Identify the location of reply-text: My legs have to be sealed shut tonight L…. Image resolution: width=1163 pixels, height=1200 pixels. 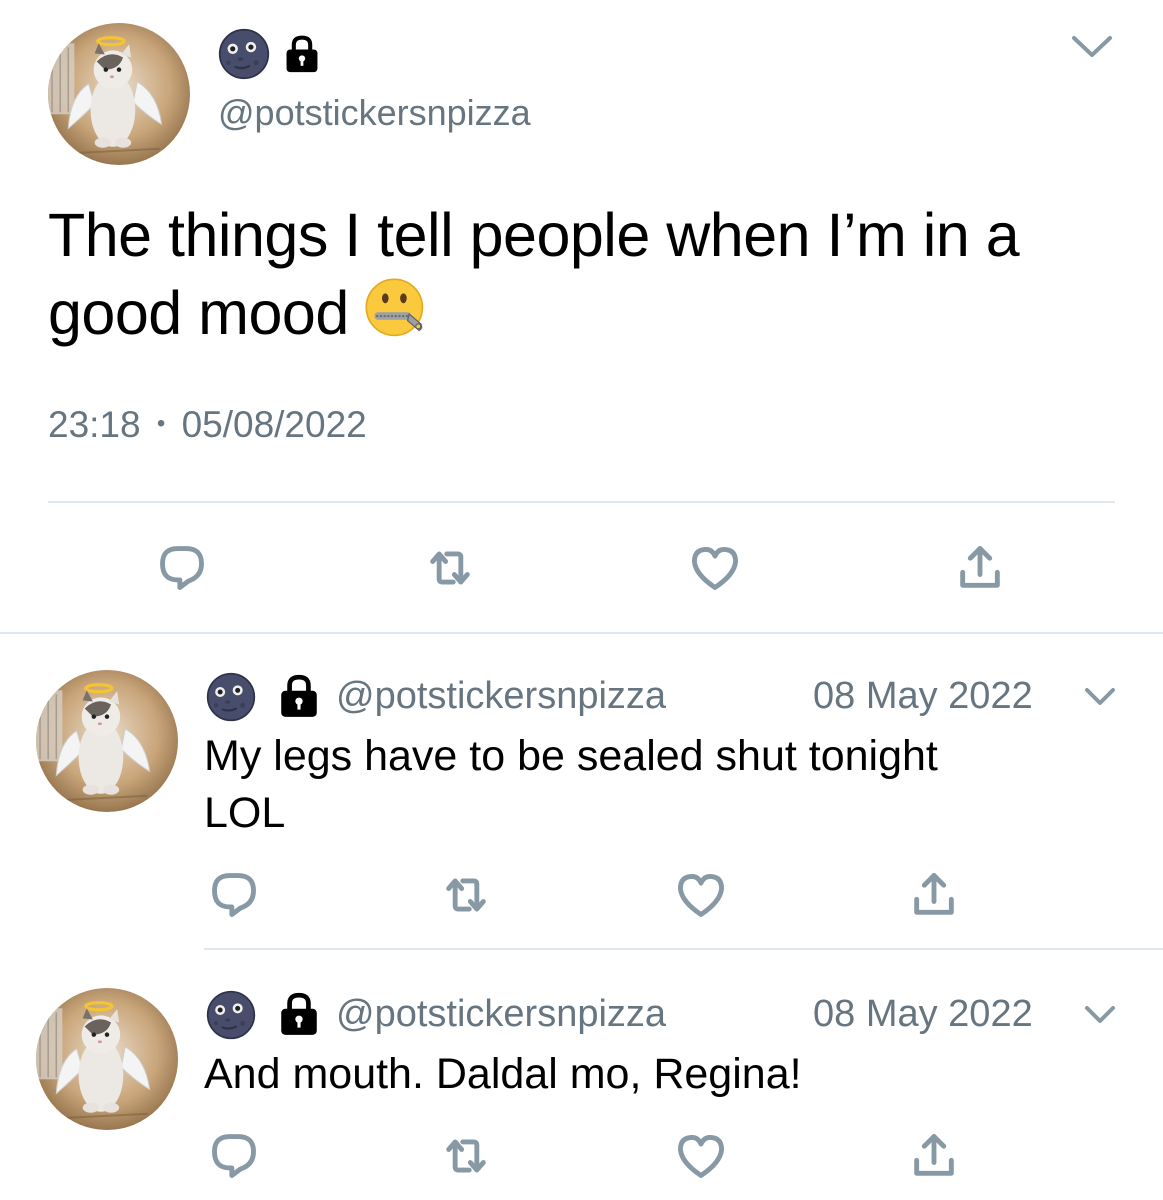
(664, 785).